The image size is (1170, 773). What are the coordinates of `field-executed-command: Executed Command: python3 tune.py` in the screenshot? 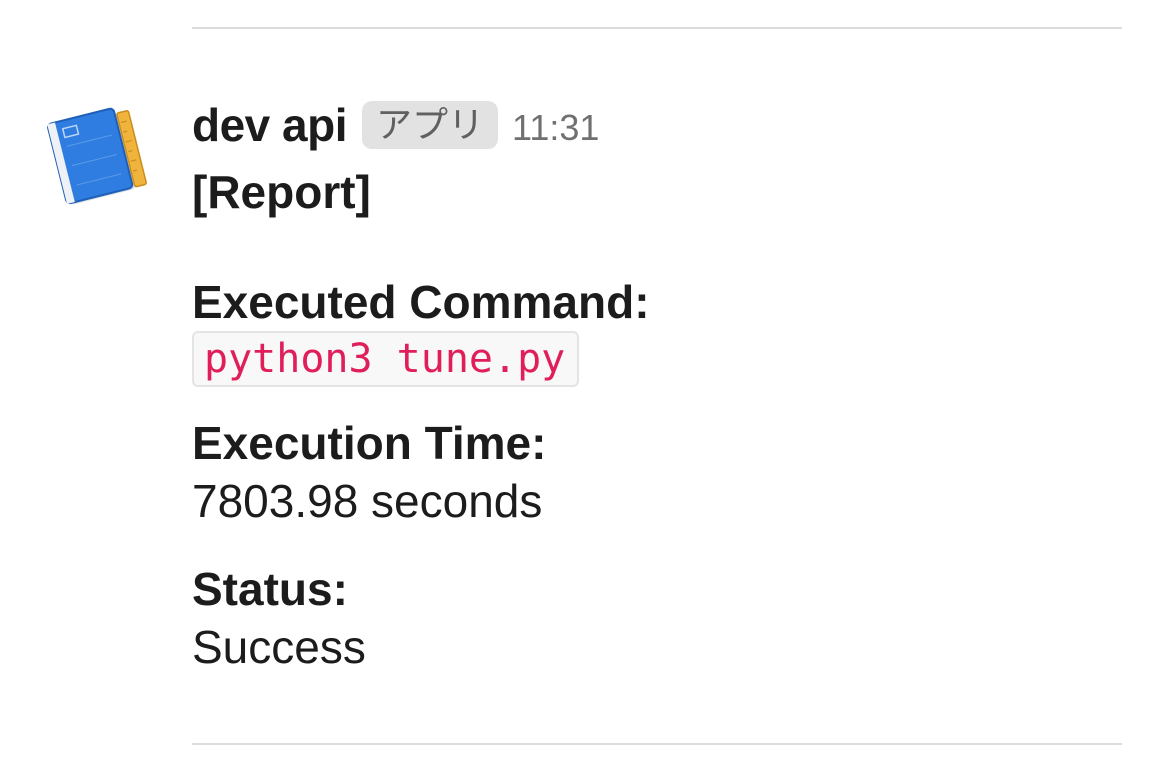 It's located at (642, 330).